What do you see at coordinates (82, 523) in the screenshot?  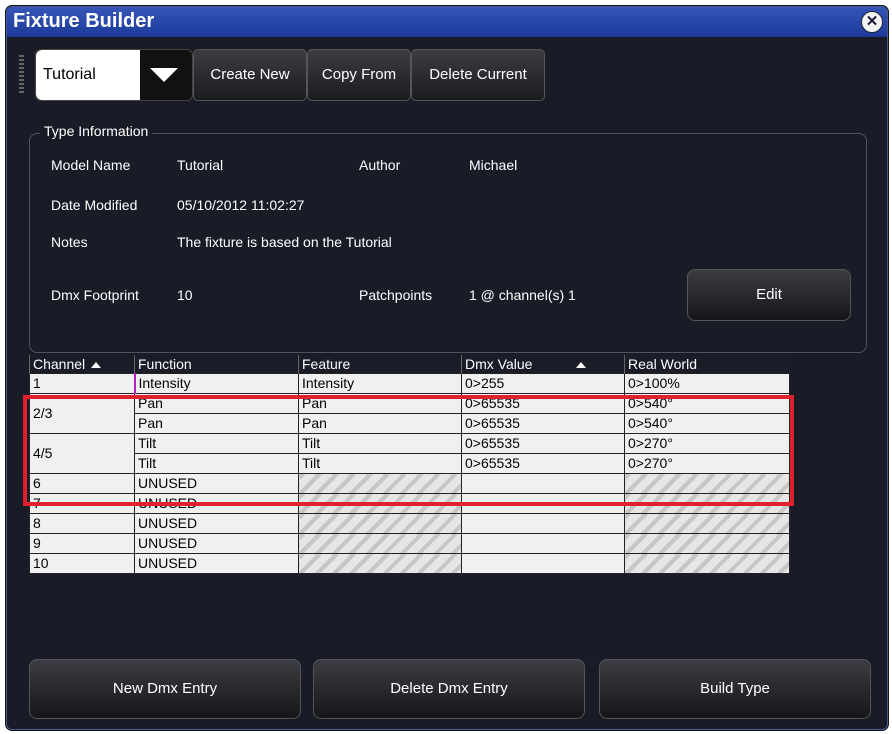 I see `channel-cell: 8` at bounding box center [82, 523].